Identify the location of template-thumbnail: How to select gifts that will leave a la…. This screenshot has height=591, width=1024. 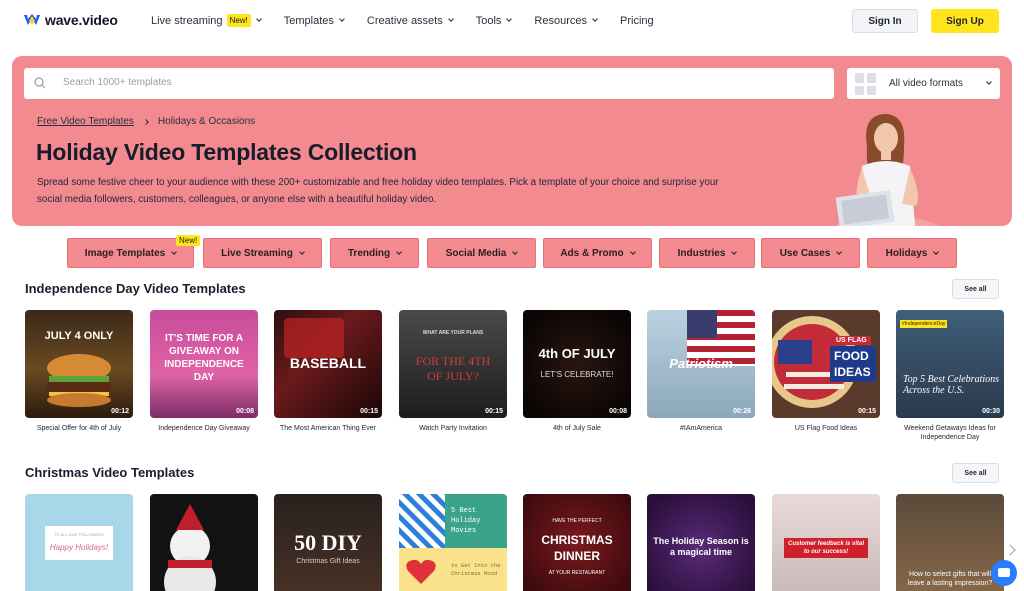
(950, 542).